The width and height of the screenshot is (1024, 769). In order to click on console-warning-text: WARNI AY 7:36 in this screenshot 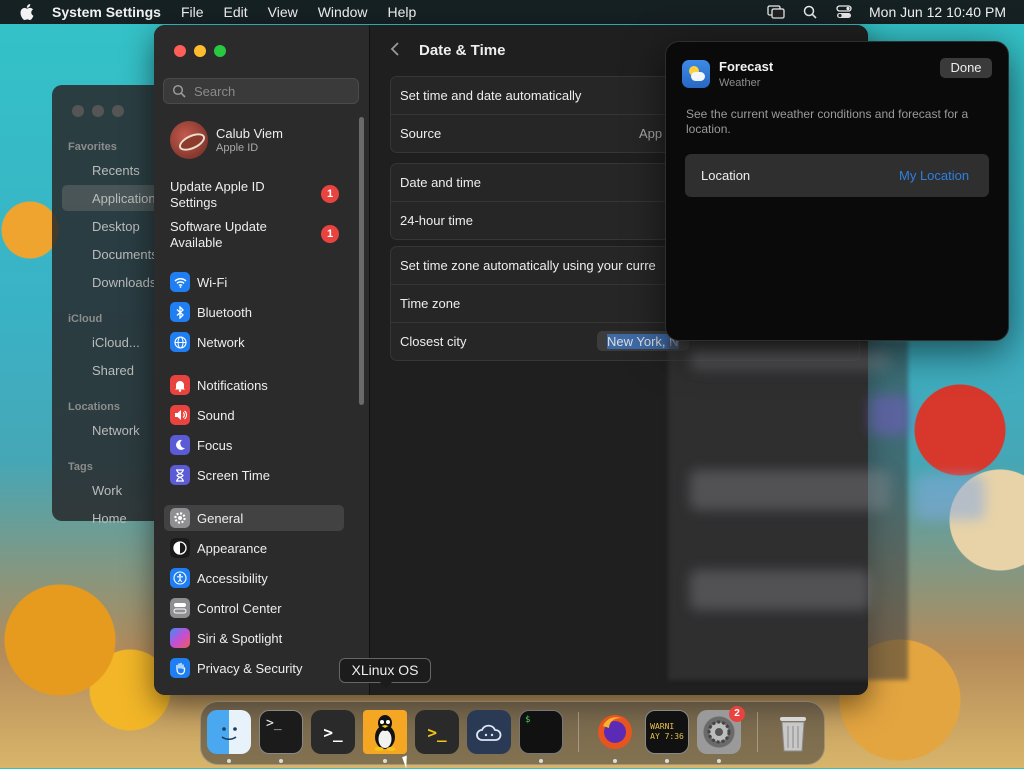, I will do `click(667, 731)`.